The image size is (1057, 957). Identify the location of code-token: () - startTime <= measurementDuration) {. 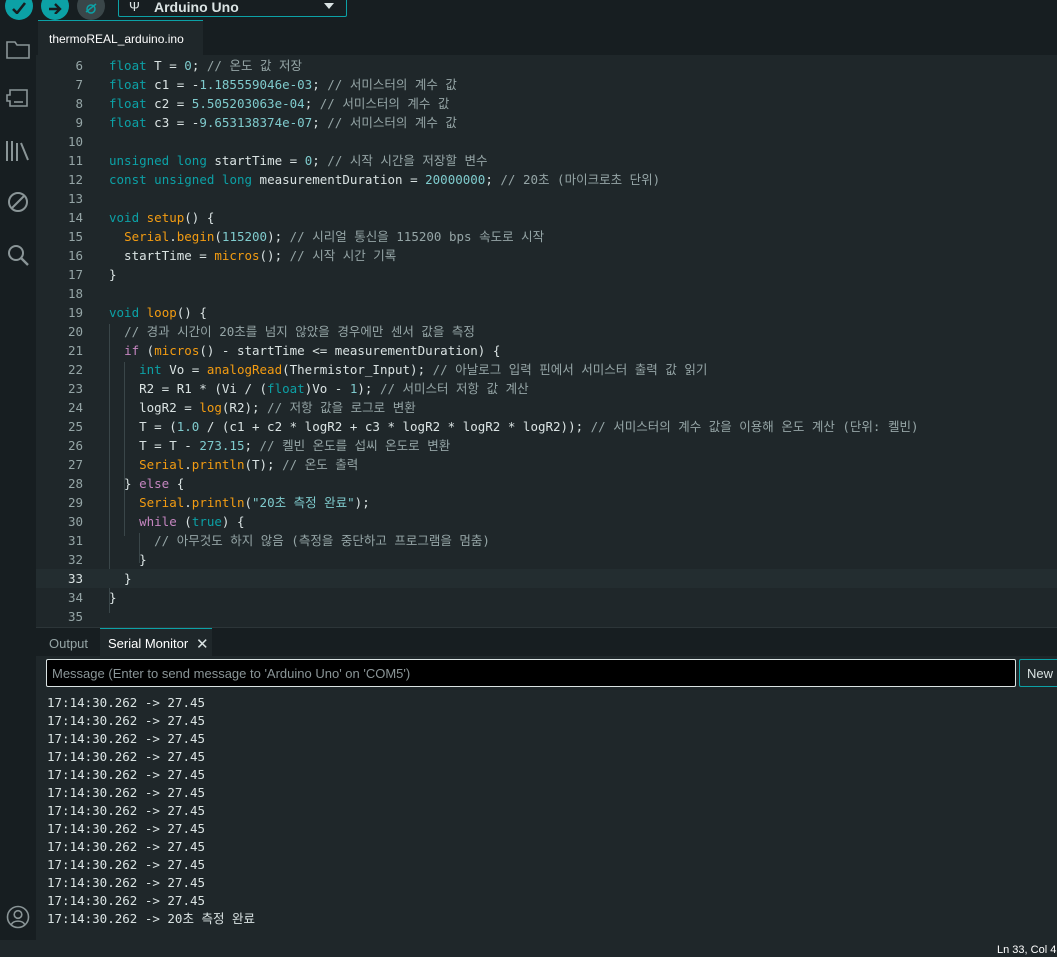
(350, 350).